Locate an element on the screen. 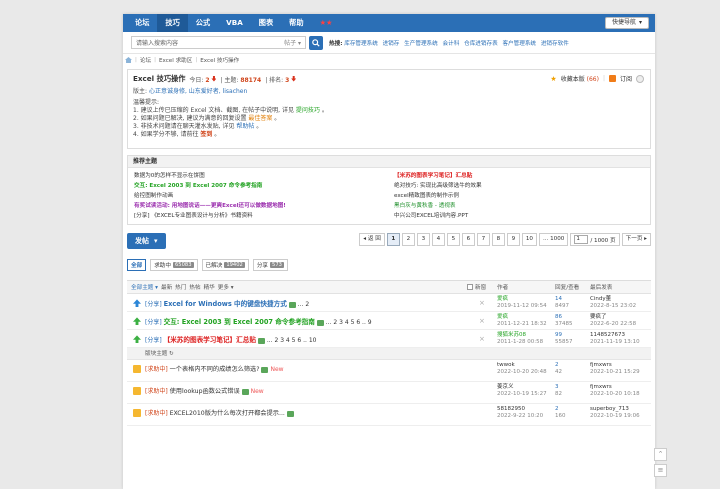 This screenshot has width=720, height=489. last-post-date: 2022-8-15 23:02 is located at coordinates (613, 306).